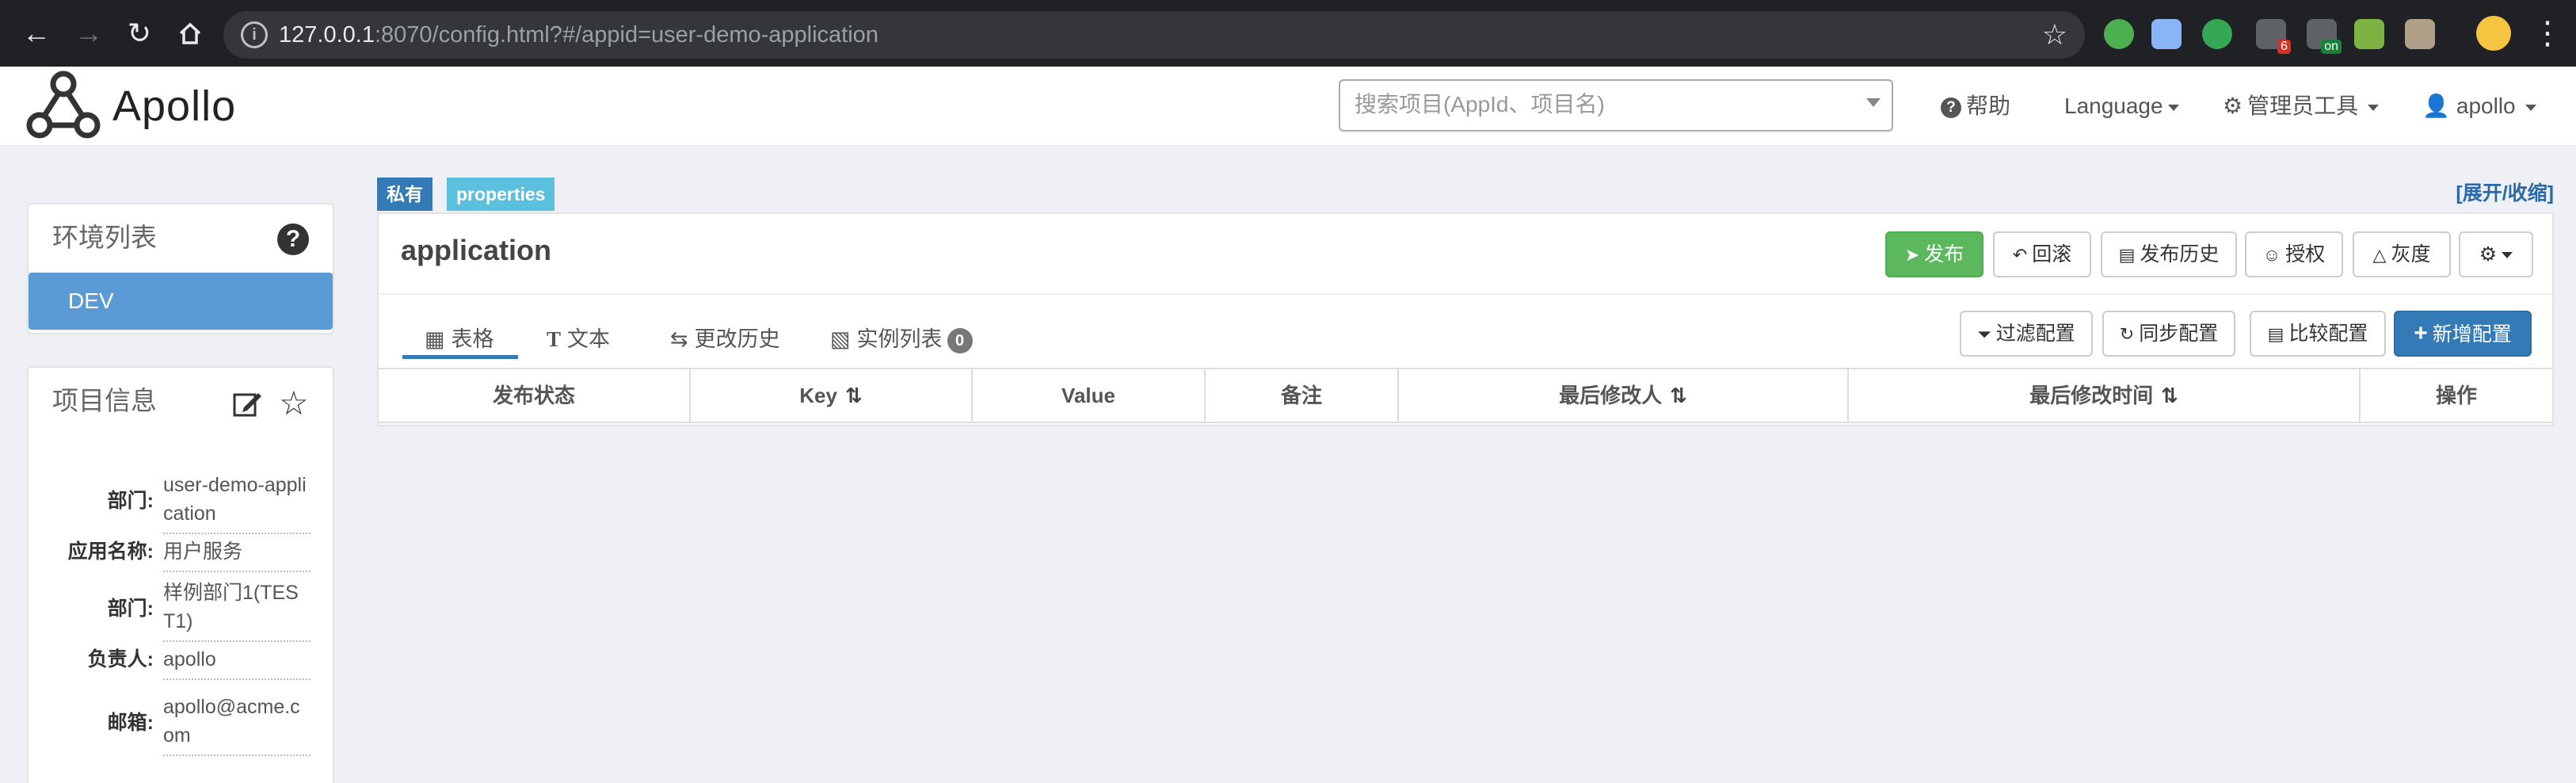 The width and height of the screenshot is (2576, 783). I want to click on project-search-select, so click(1616, 105).